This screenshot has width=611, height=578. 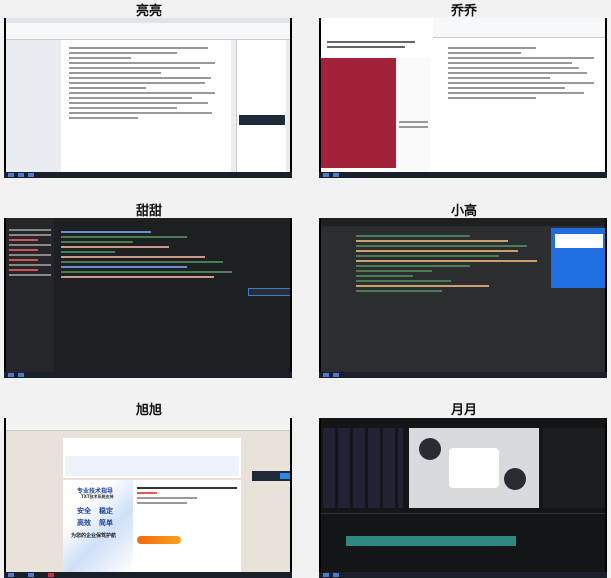 I want to click on label-xuxu: 旭旭, so click(x=148, y=410).